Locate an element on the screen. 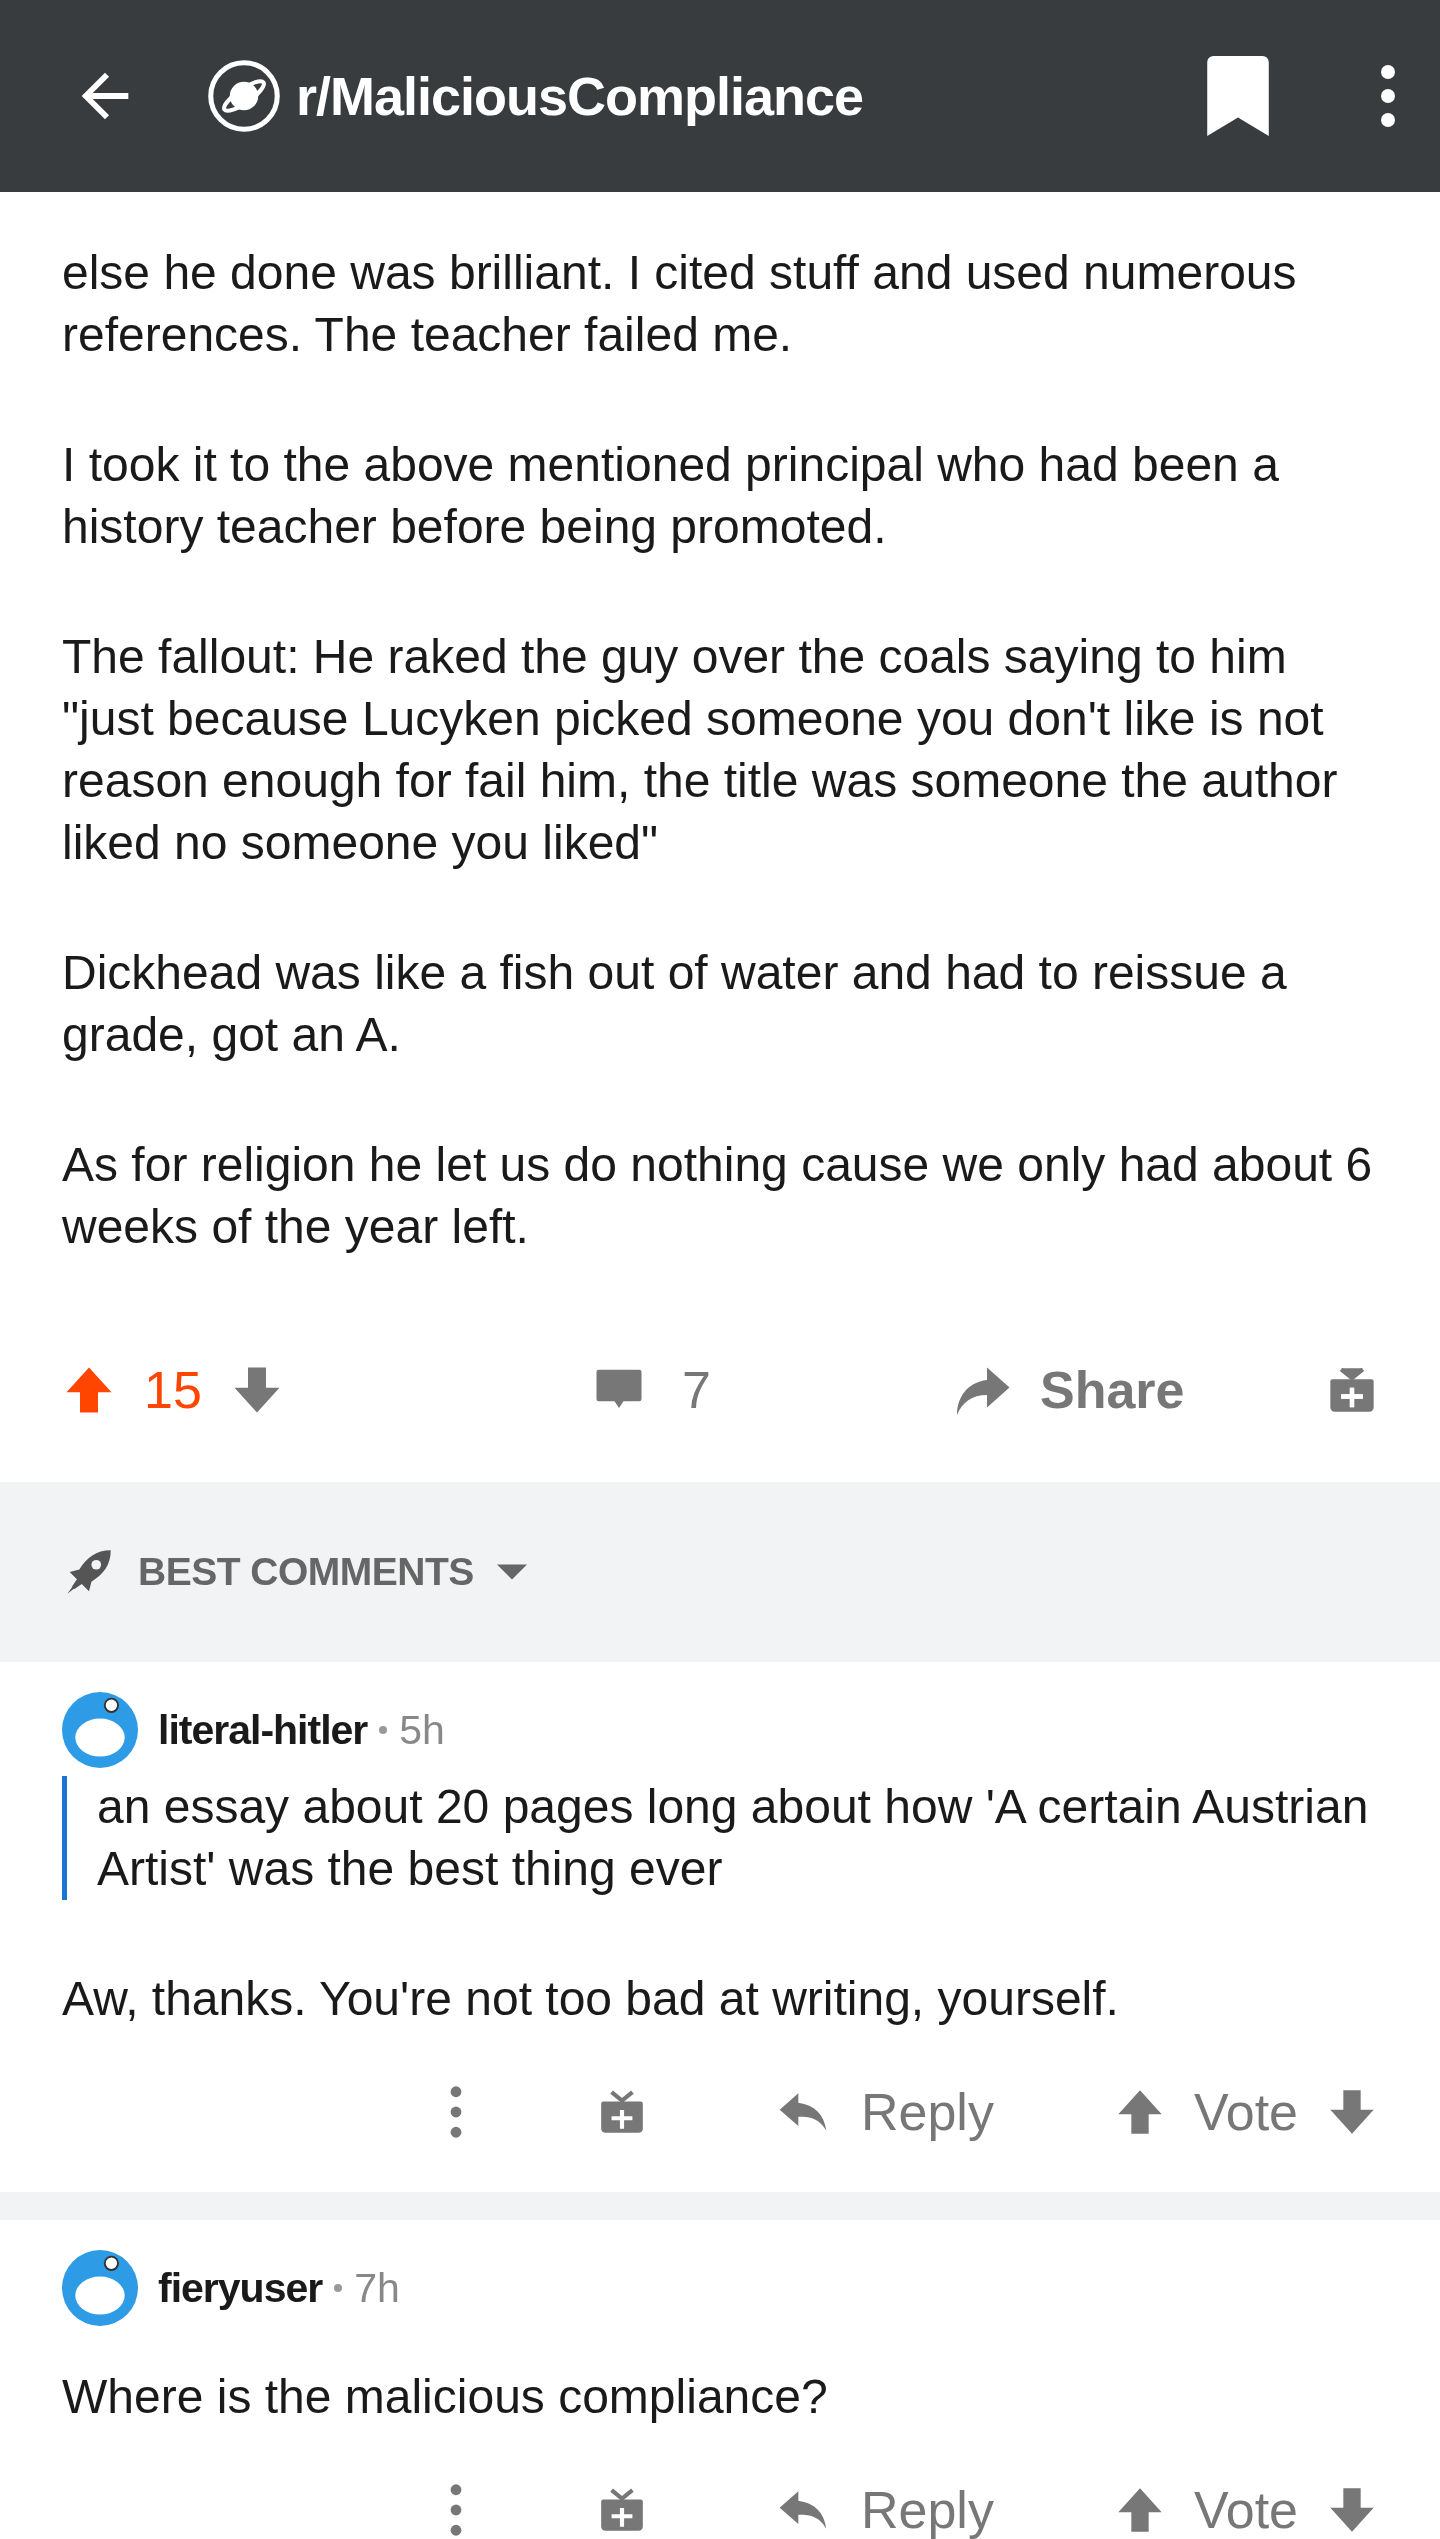 The height and width of the screenshot is (2539, 1440). comment-author: literal-hitler is located at coordinates (263, 1730).